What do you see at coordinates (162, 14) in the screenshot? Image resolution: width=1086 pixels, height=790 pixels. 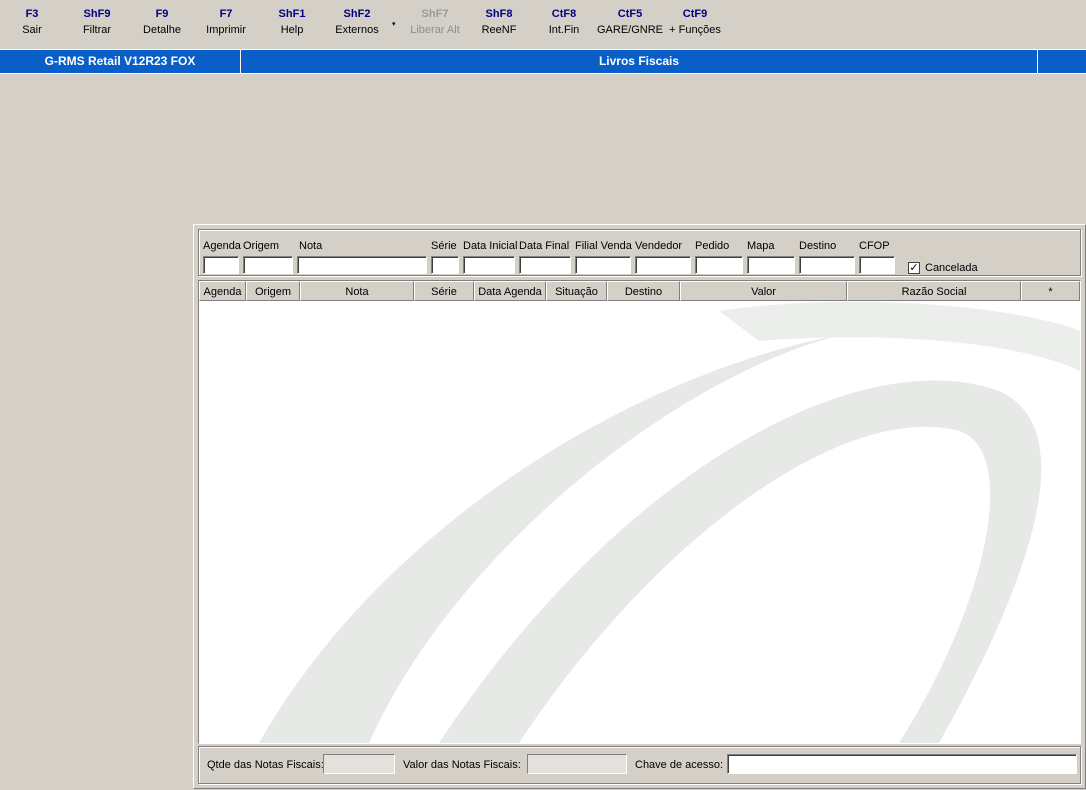 I see `detalhe-key: F9` at bounding box center [162, 14].